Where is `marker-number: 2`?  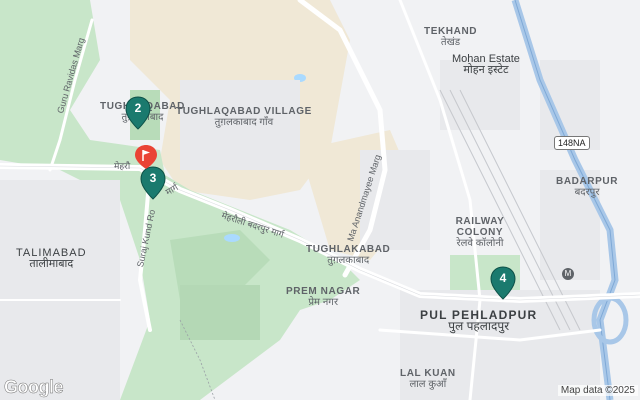 marker-number: 2 is located at coordinates (138, 108).